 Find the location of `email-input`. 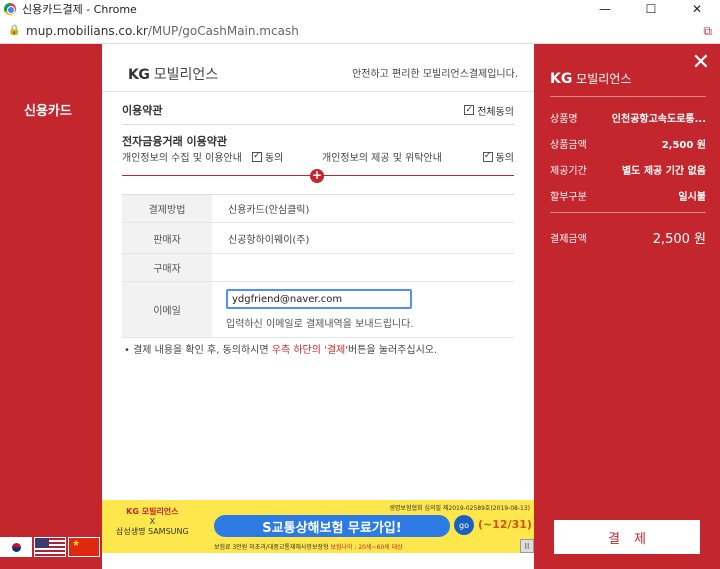

email-input is located at coordinates (319, 299).